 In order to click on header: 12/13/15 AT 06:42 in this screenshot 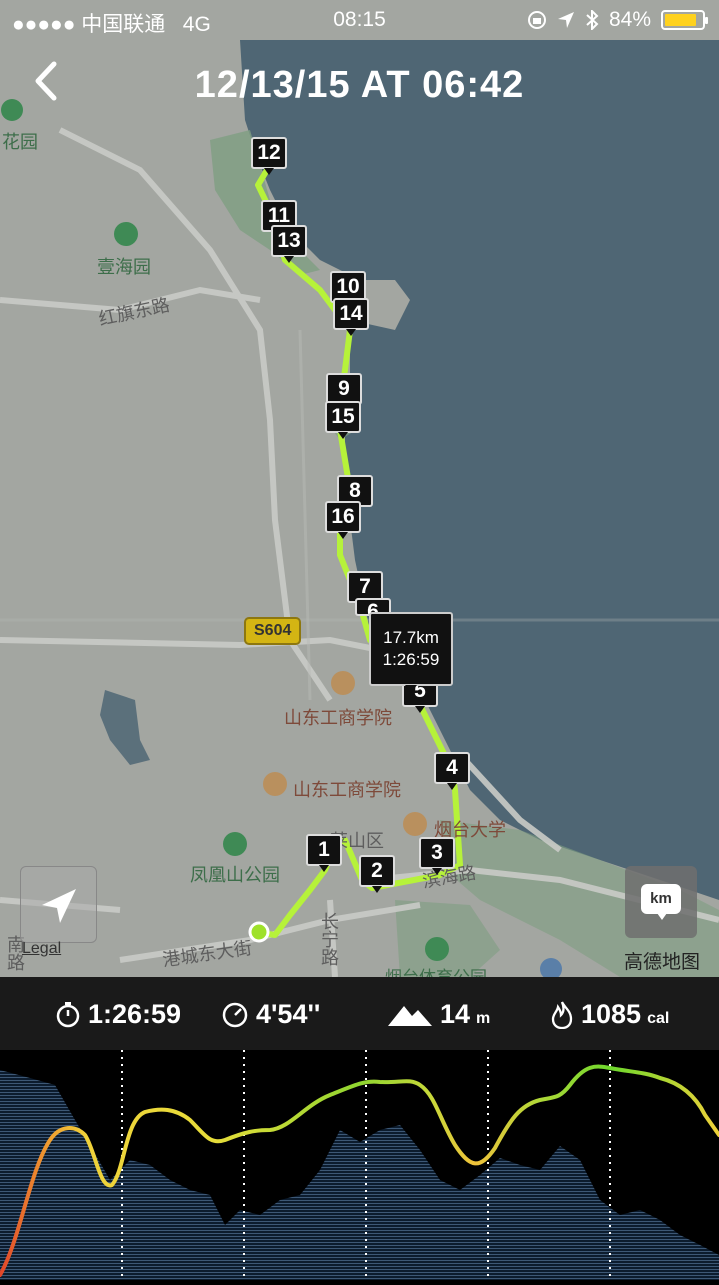, I will do `click(359, 87)`.